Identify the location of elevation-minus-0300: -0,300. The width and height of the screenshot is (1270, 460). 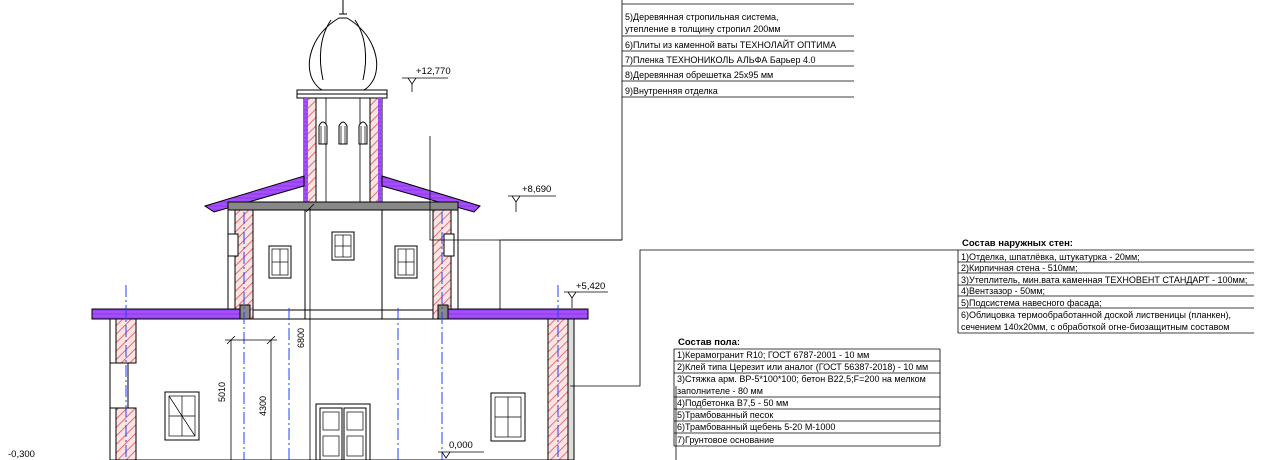
(21, 454).